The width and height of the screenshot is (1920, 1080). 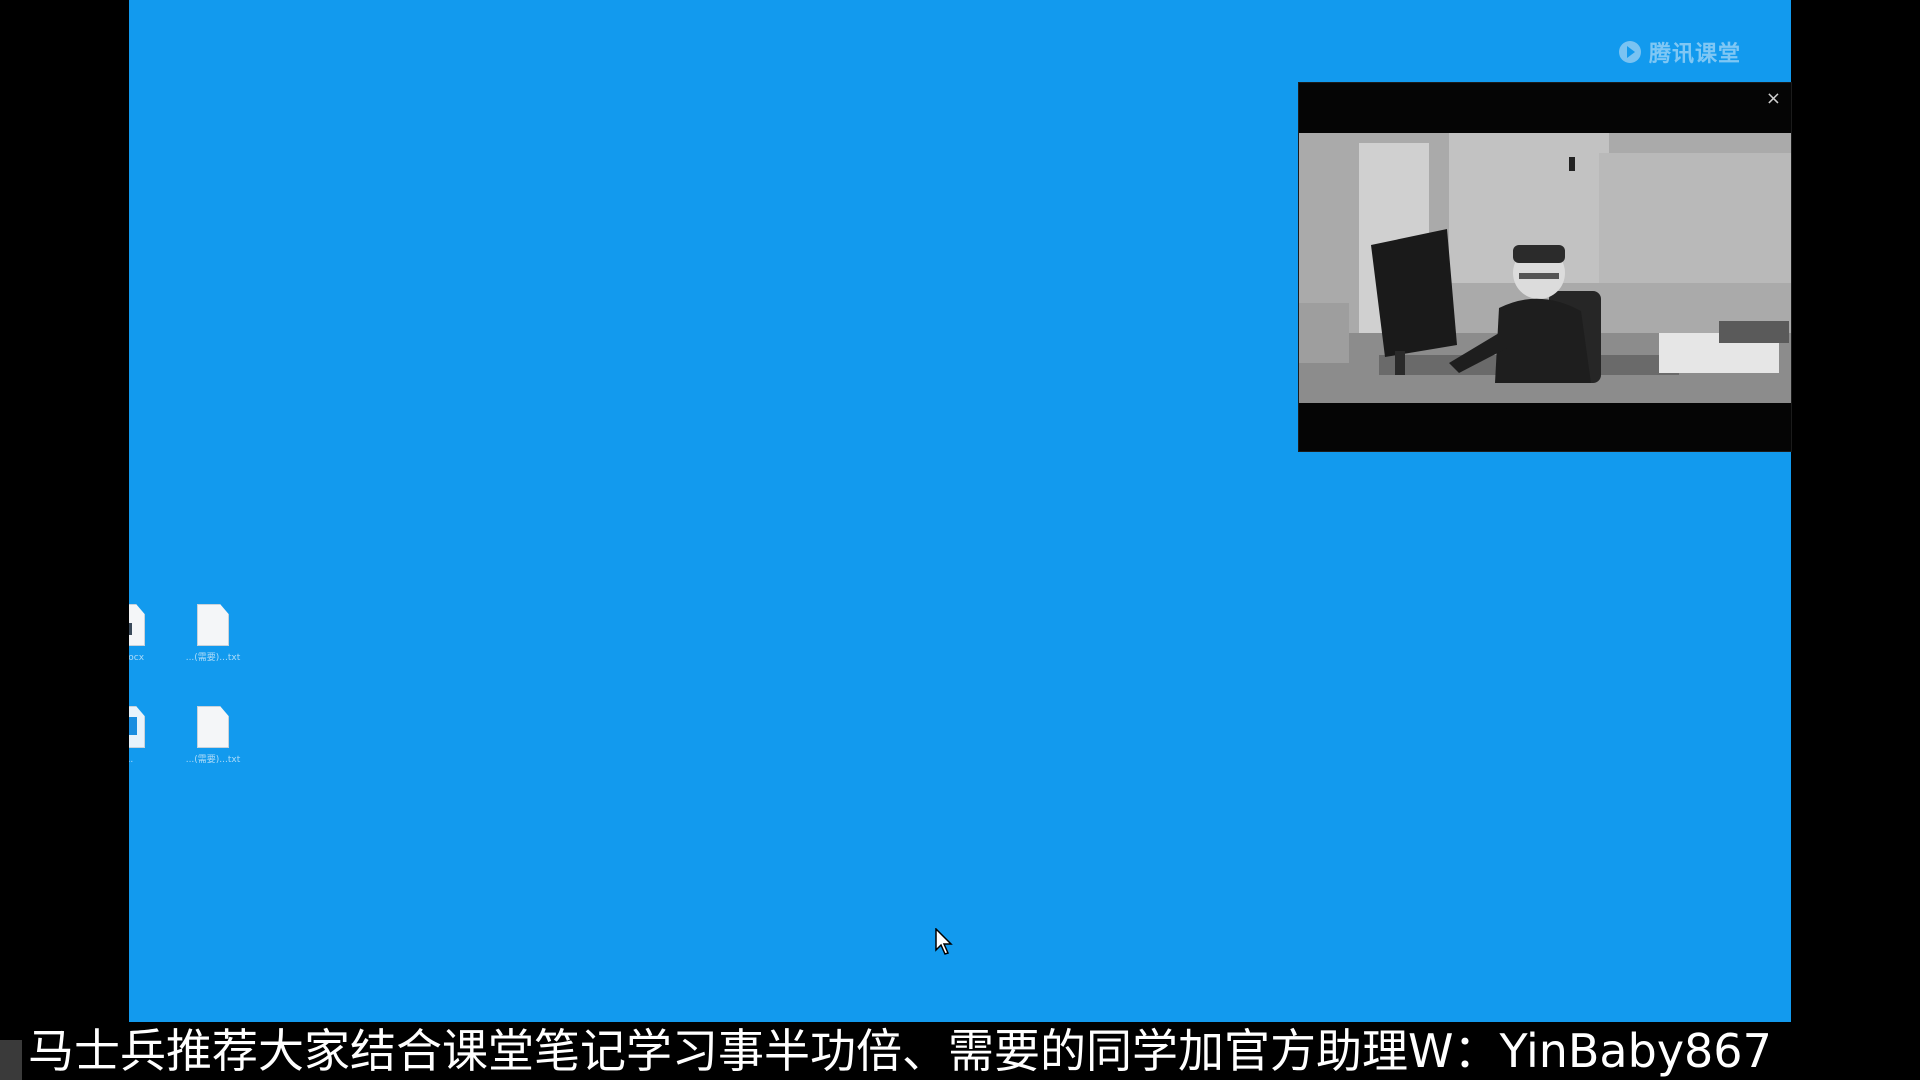 I want to click on play-circle-icon, so click(x=1629, y=52).